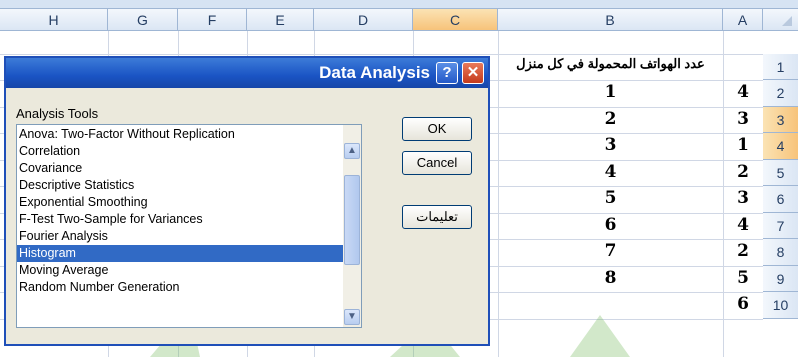 The image size is (798, 357). What do you see at coordinates (247, 73) in the screenshot?
I see `dialog-titlebar: Data Analysis ? ✕` at bounding box center [247, 73].